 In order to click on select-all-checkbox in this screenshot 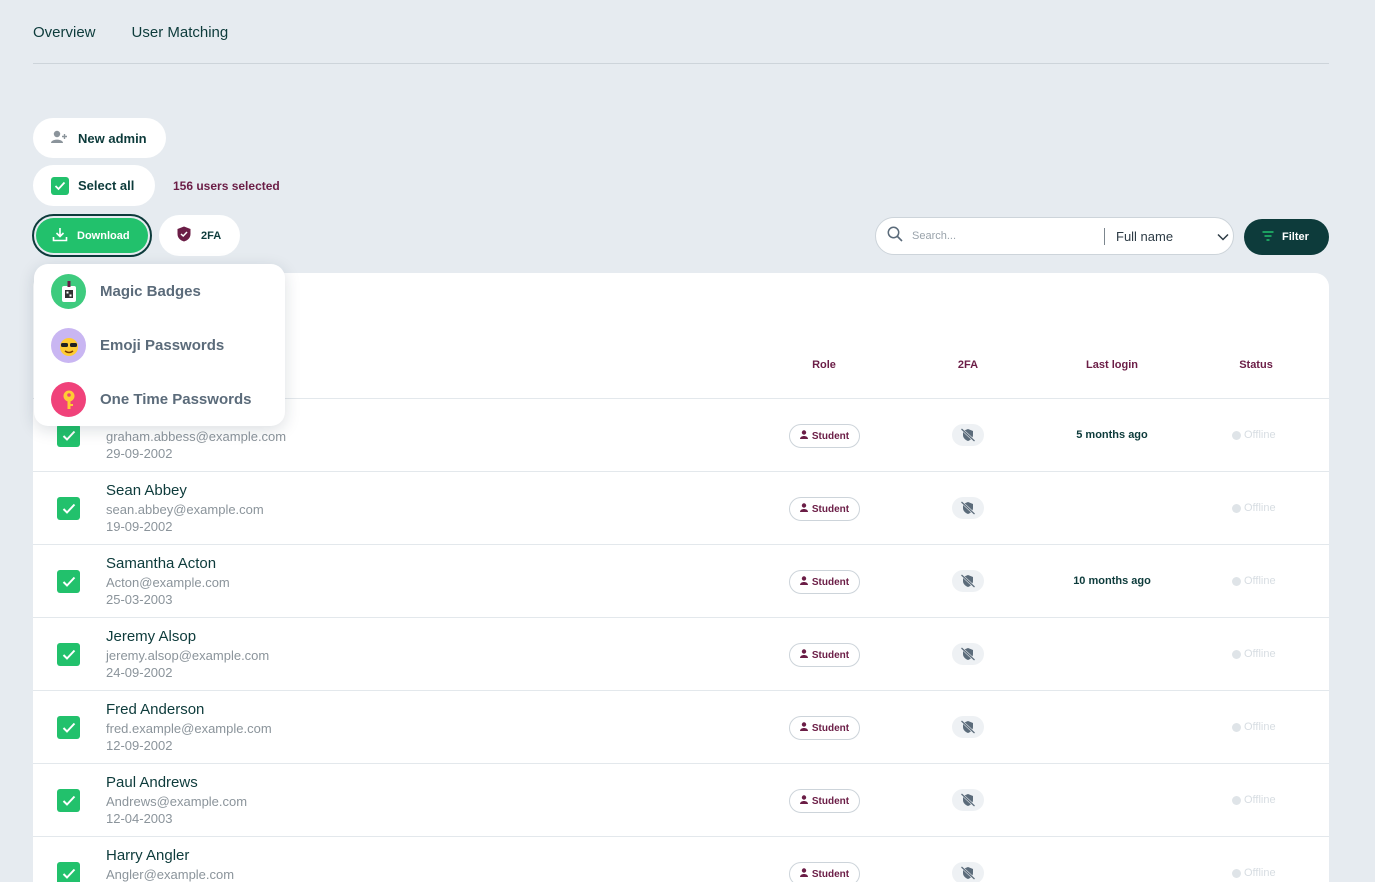, I will do `click(60, 185)`.